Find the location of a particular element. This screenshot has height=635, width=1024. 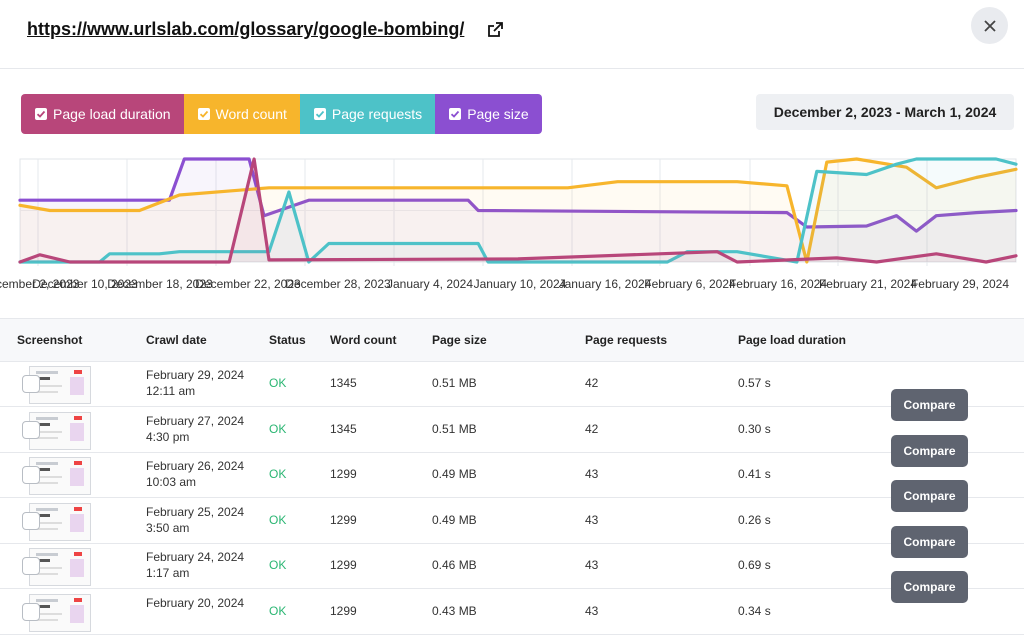

crawl-date: February 25, 2024 is located at coordinates (195, 512).